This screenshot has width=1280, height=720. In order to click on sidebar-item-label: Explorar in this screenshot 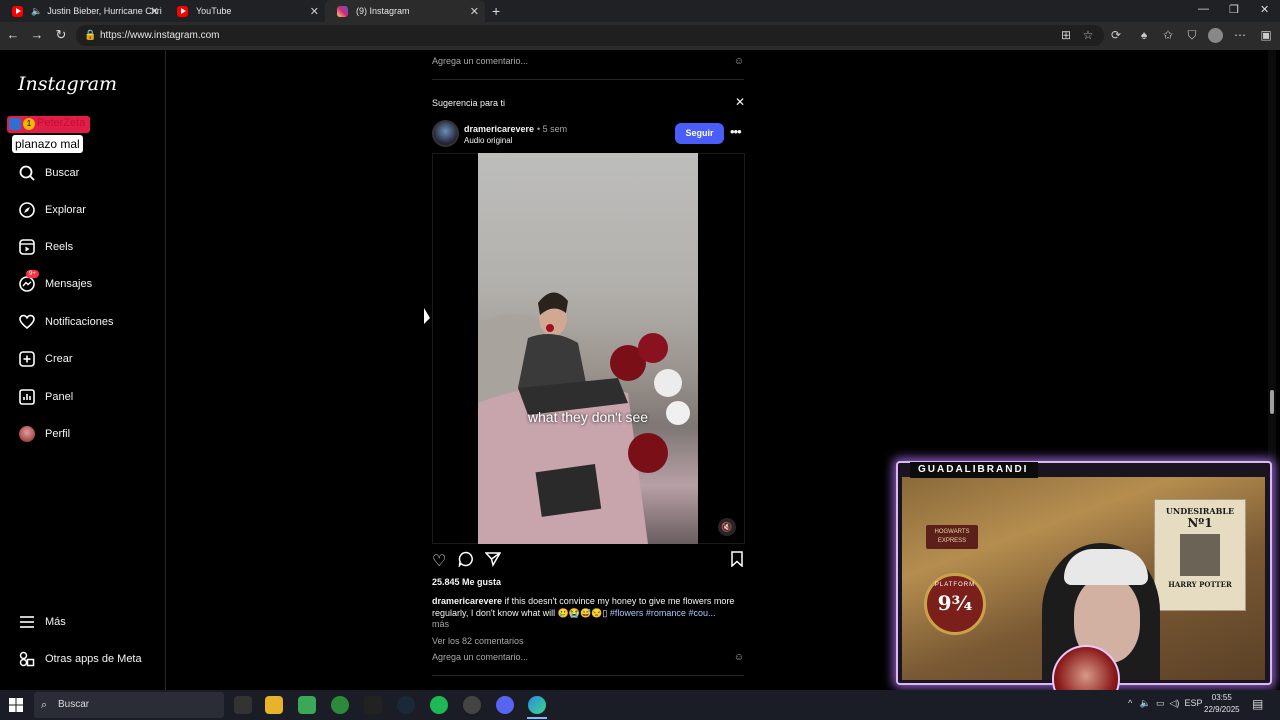, I will do `click(65, 210)`.